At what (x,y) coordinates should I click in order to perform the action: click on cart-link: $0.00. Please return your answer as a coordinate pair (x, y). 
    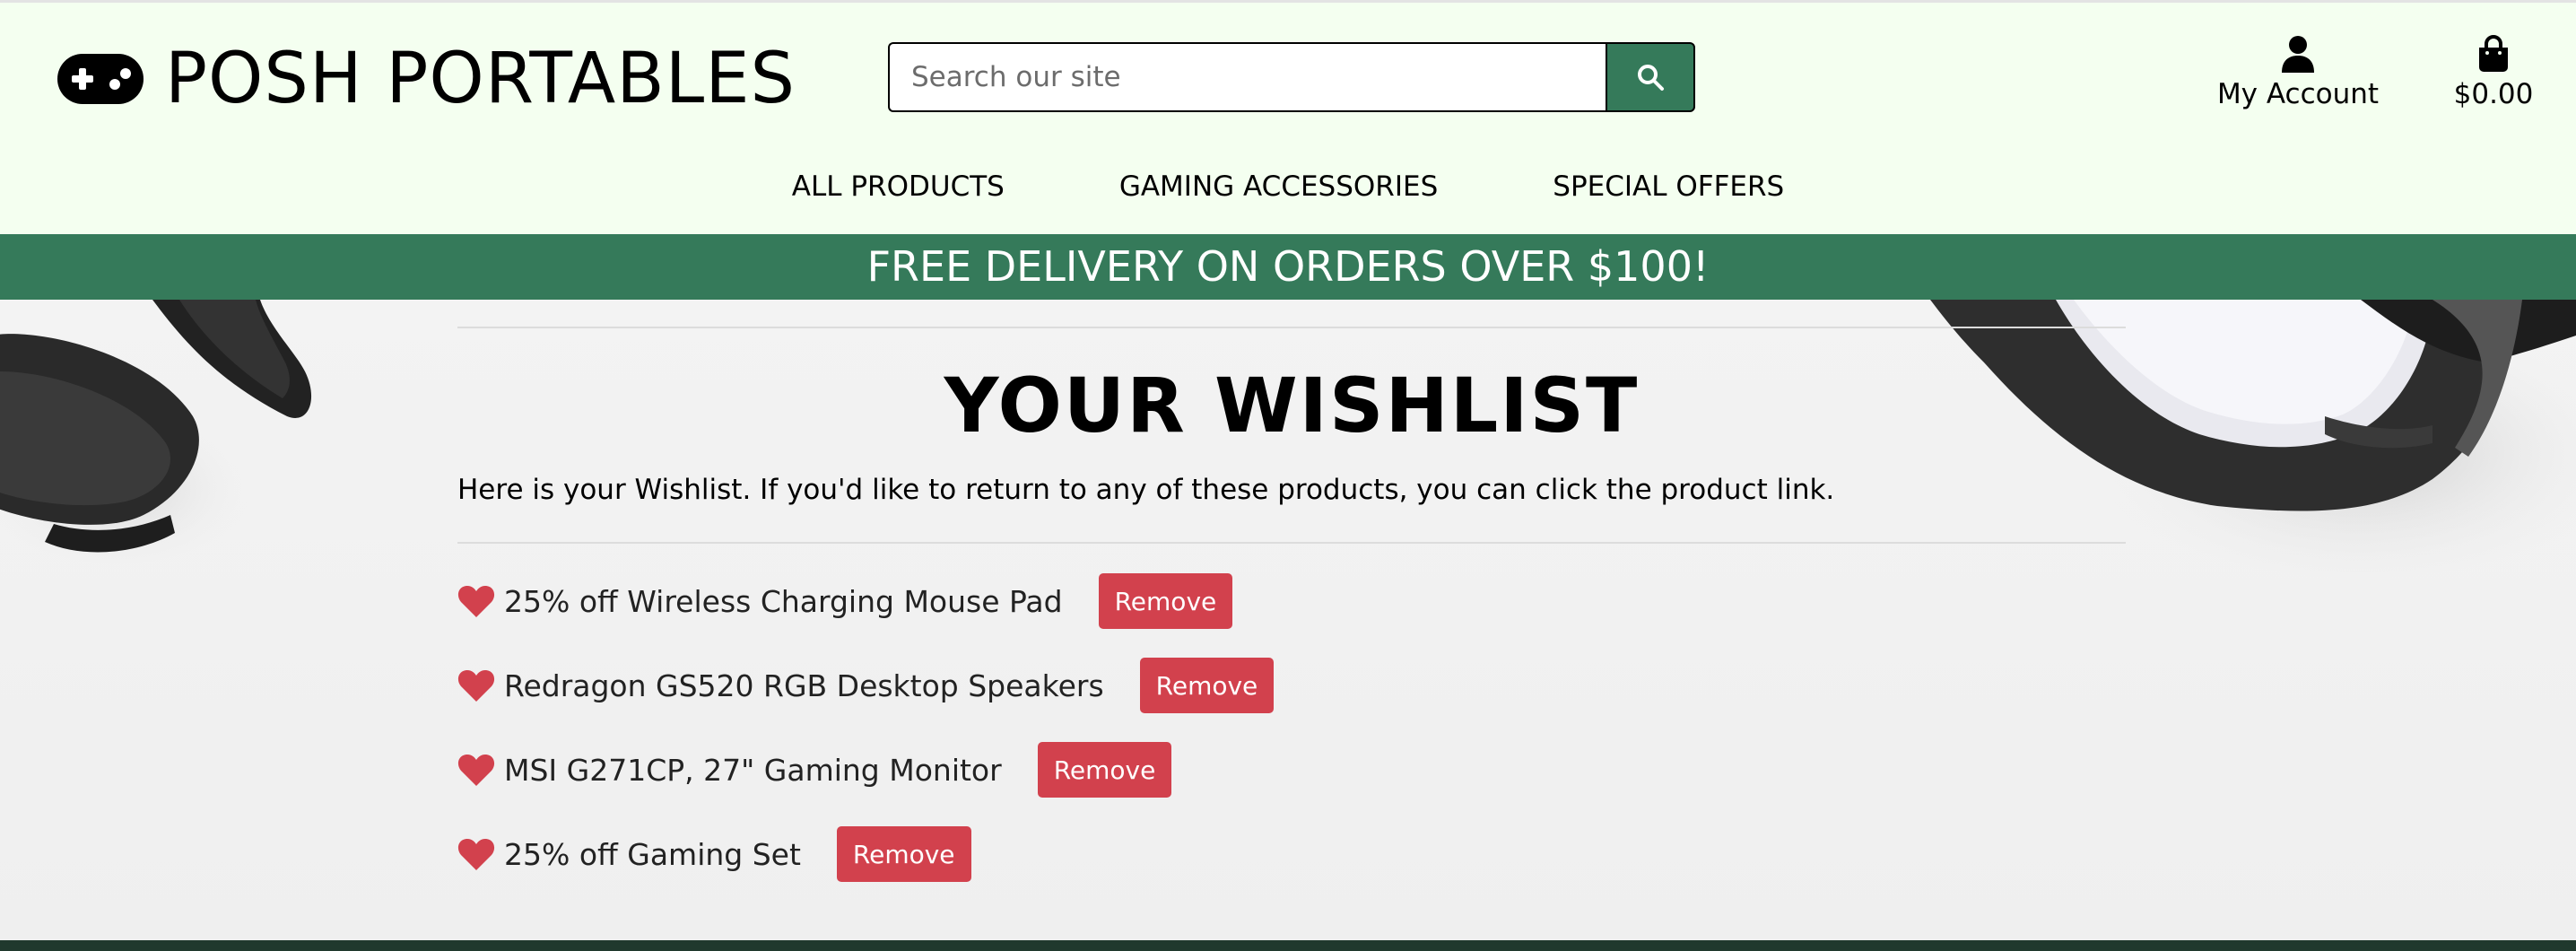
    Looking at the image, I should click on (2493, 72).